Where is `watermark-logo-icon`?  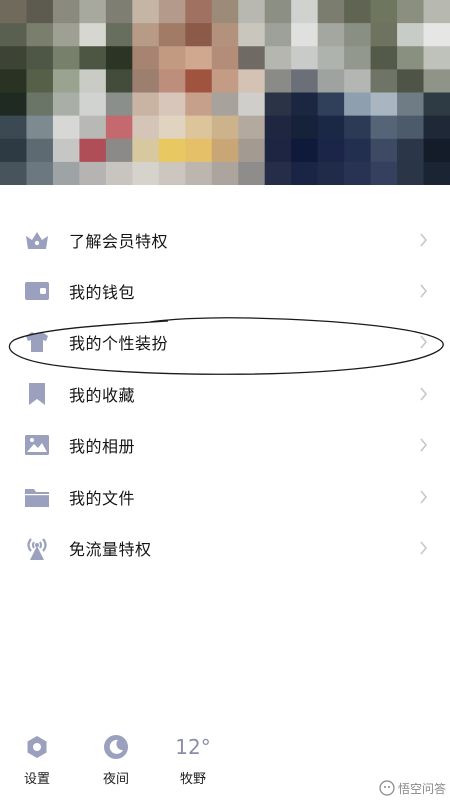 watermark-logo-icon is located at coordinates (387, 788).